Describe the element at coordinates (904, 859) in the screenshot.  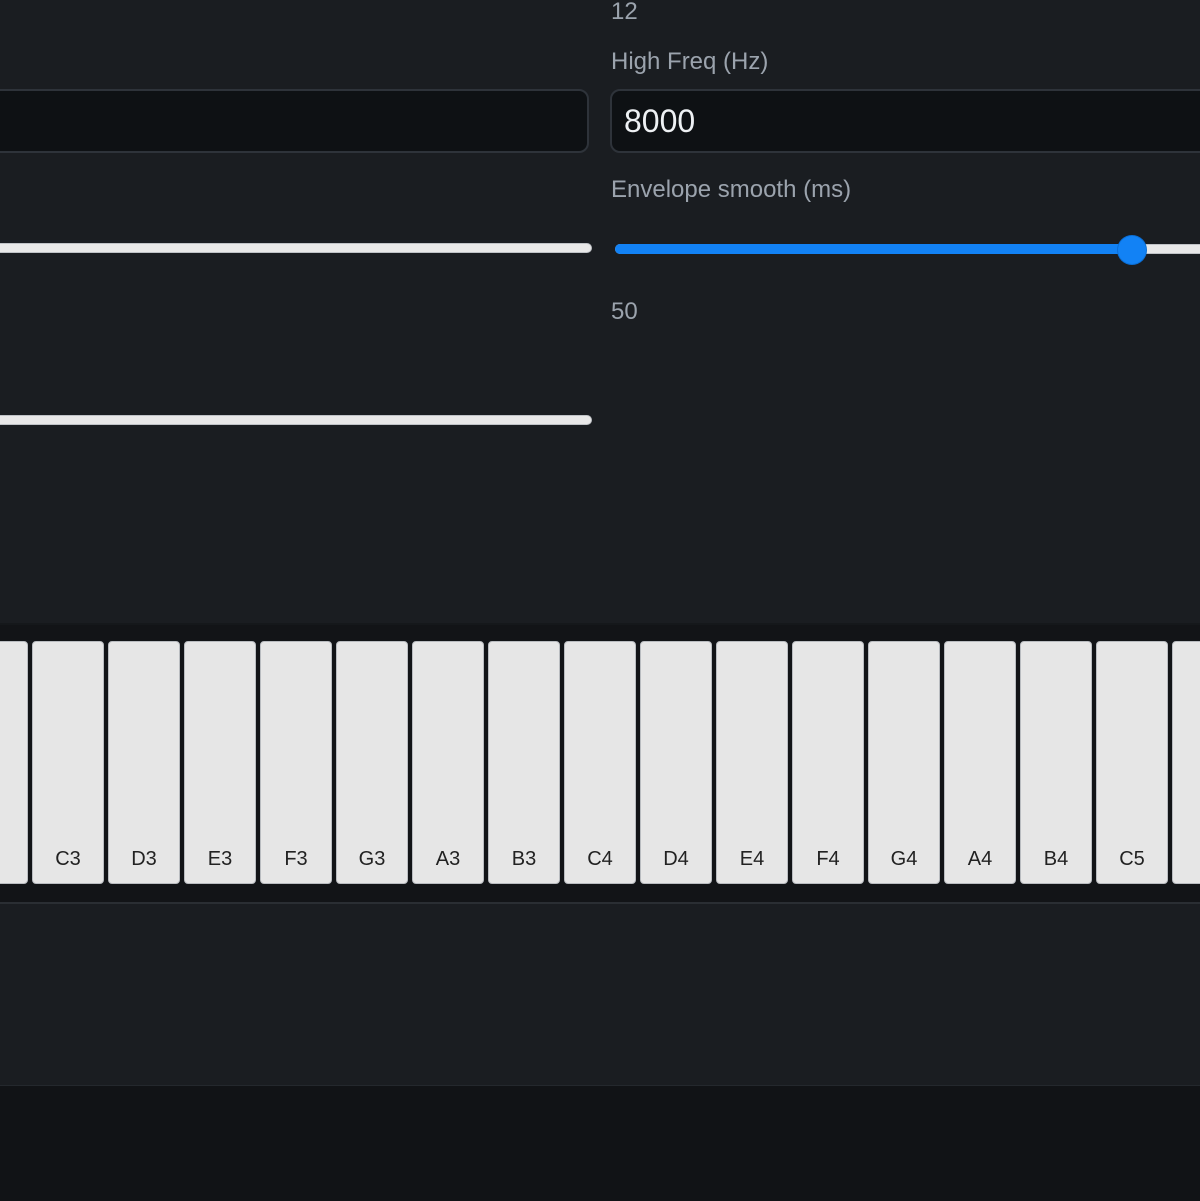
I see `piano-key-label: G4` at that location.